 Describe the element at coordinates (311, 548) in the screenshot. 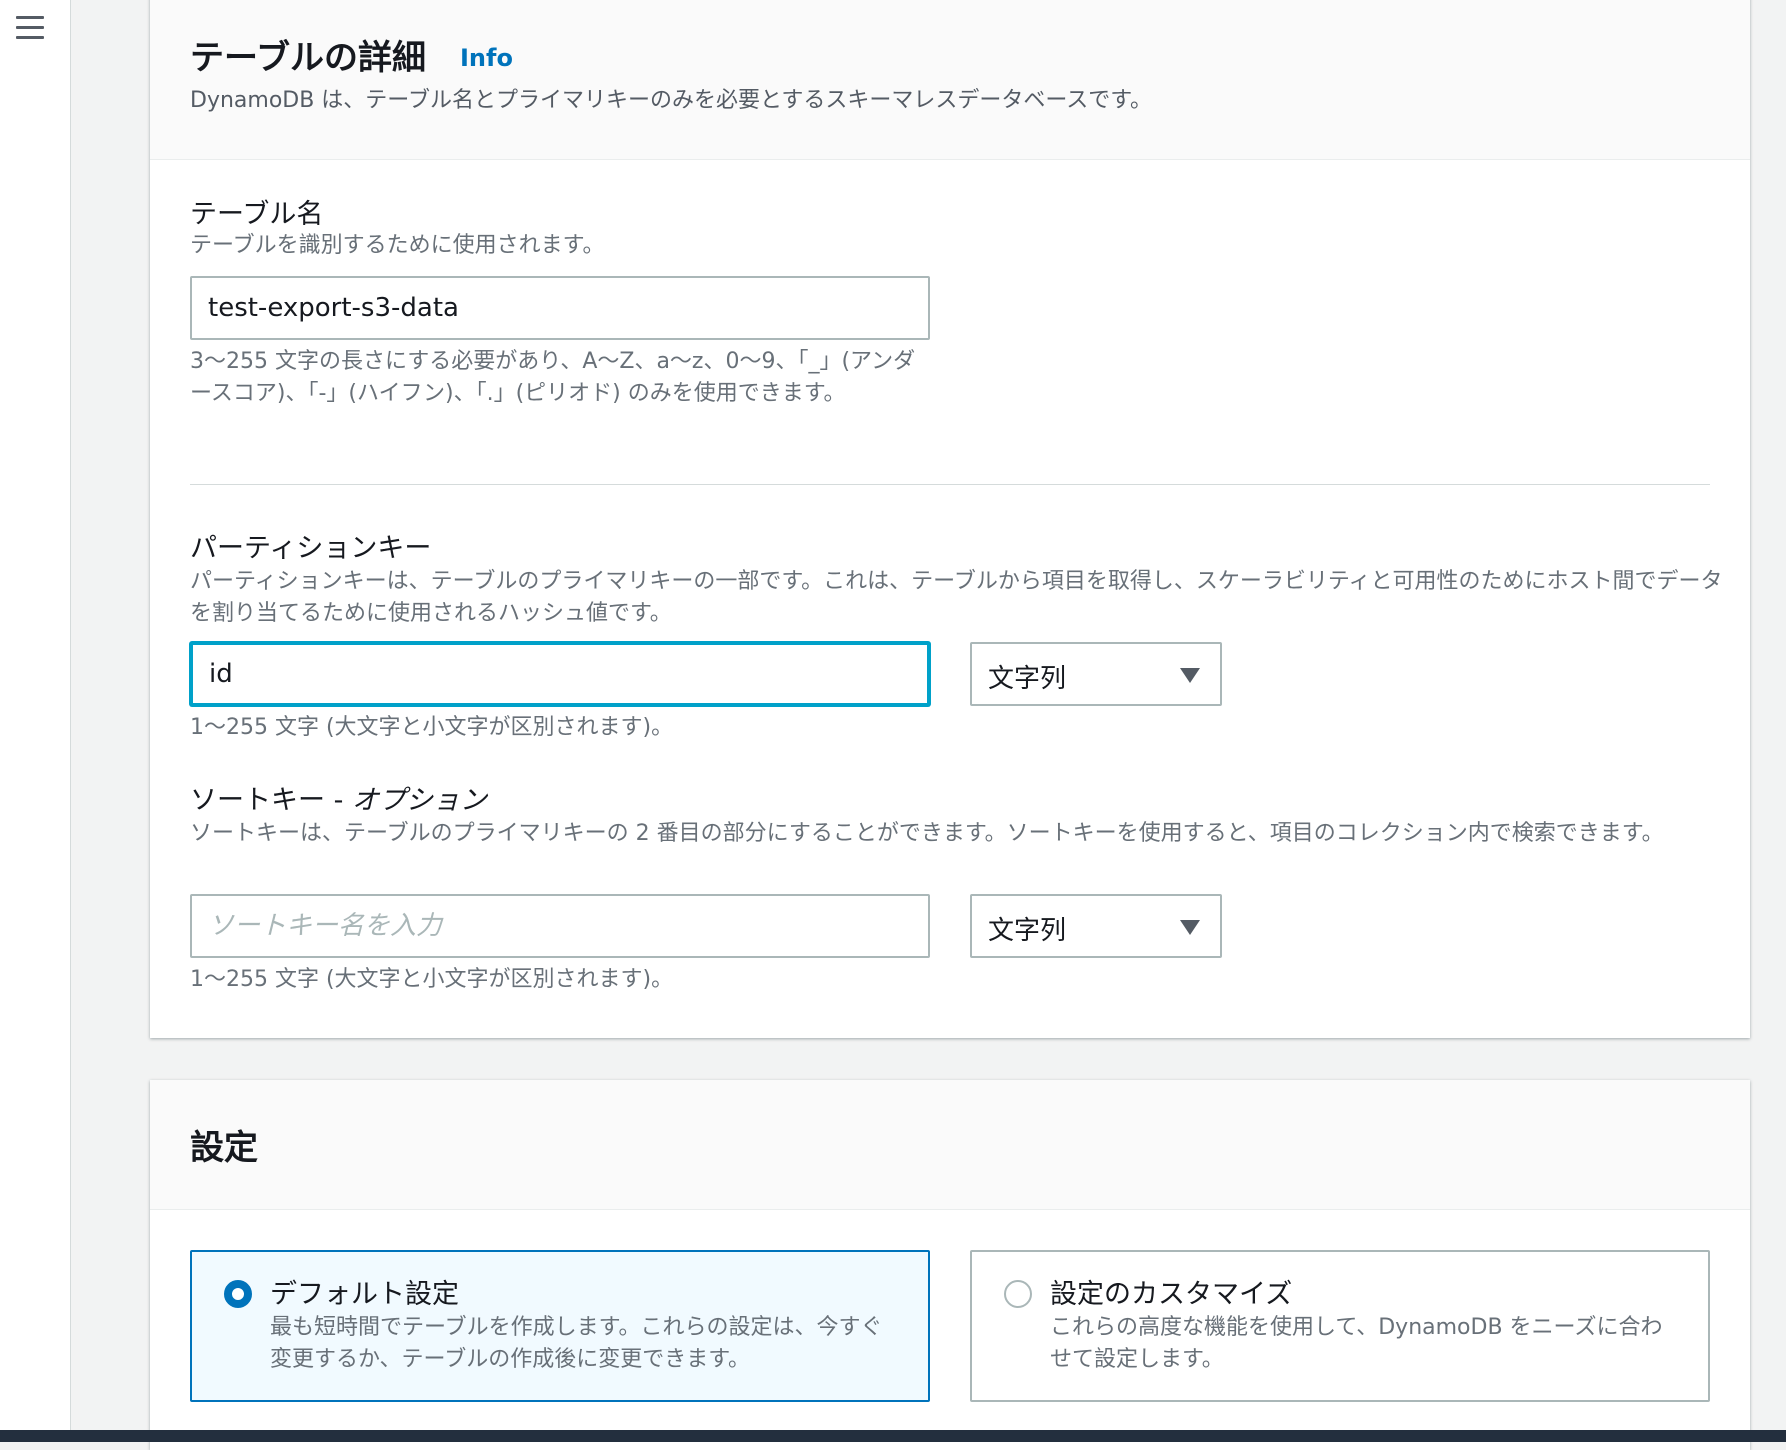

I see `partition-key-label: パーティションキー` at that location.